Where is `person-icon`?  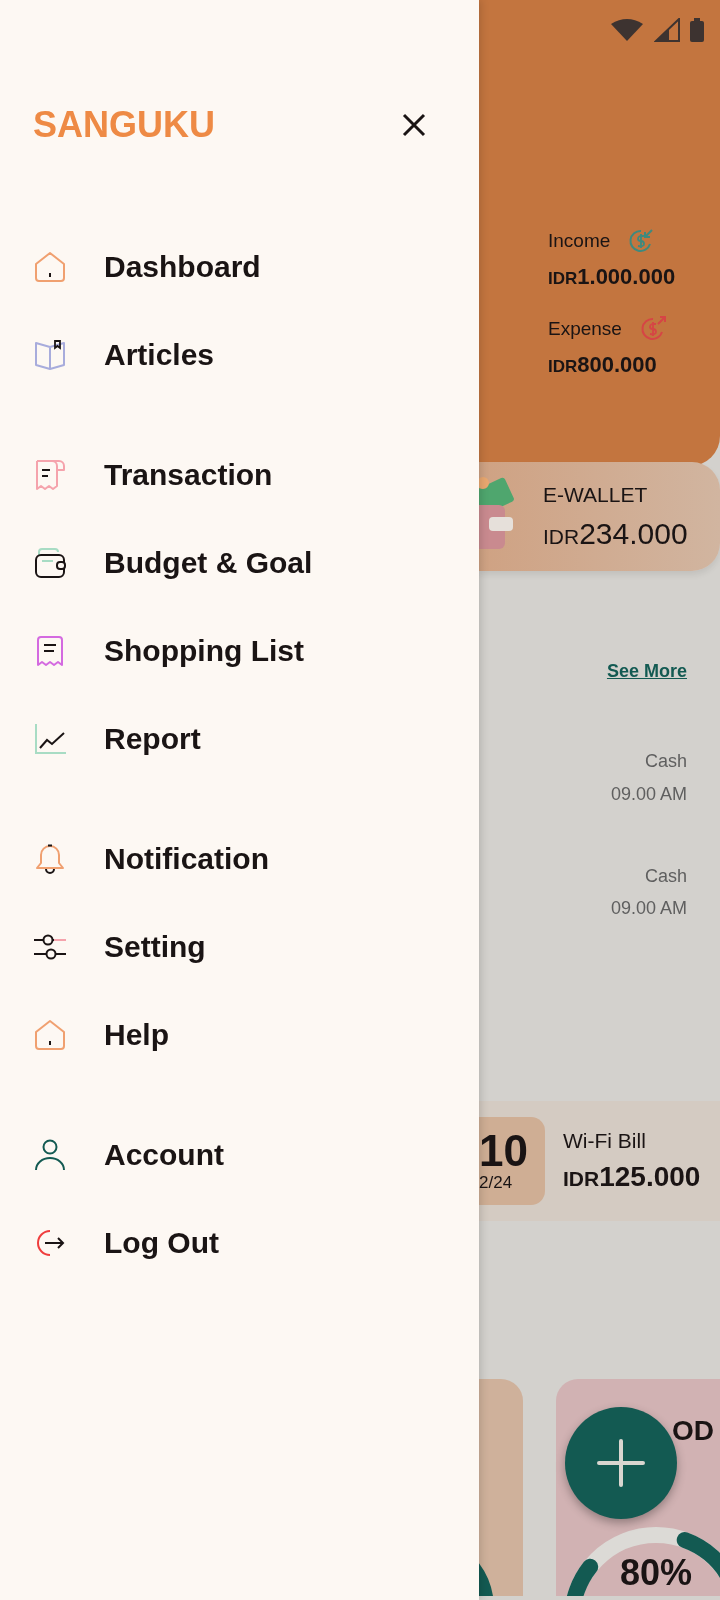 person-icon is located at coordinates (50, 1155).